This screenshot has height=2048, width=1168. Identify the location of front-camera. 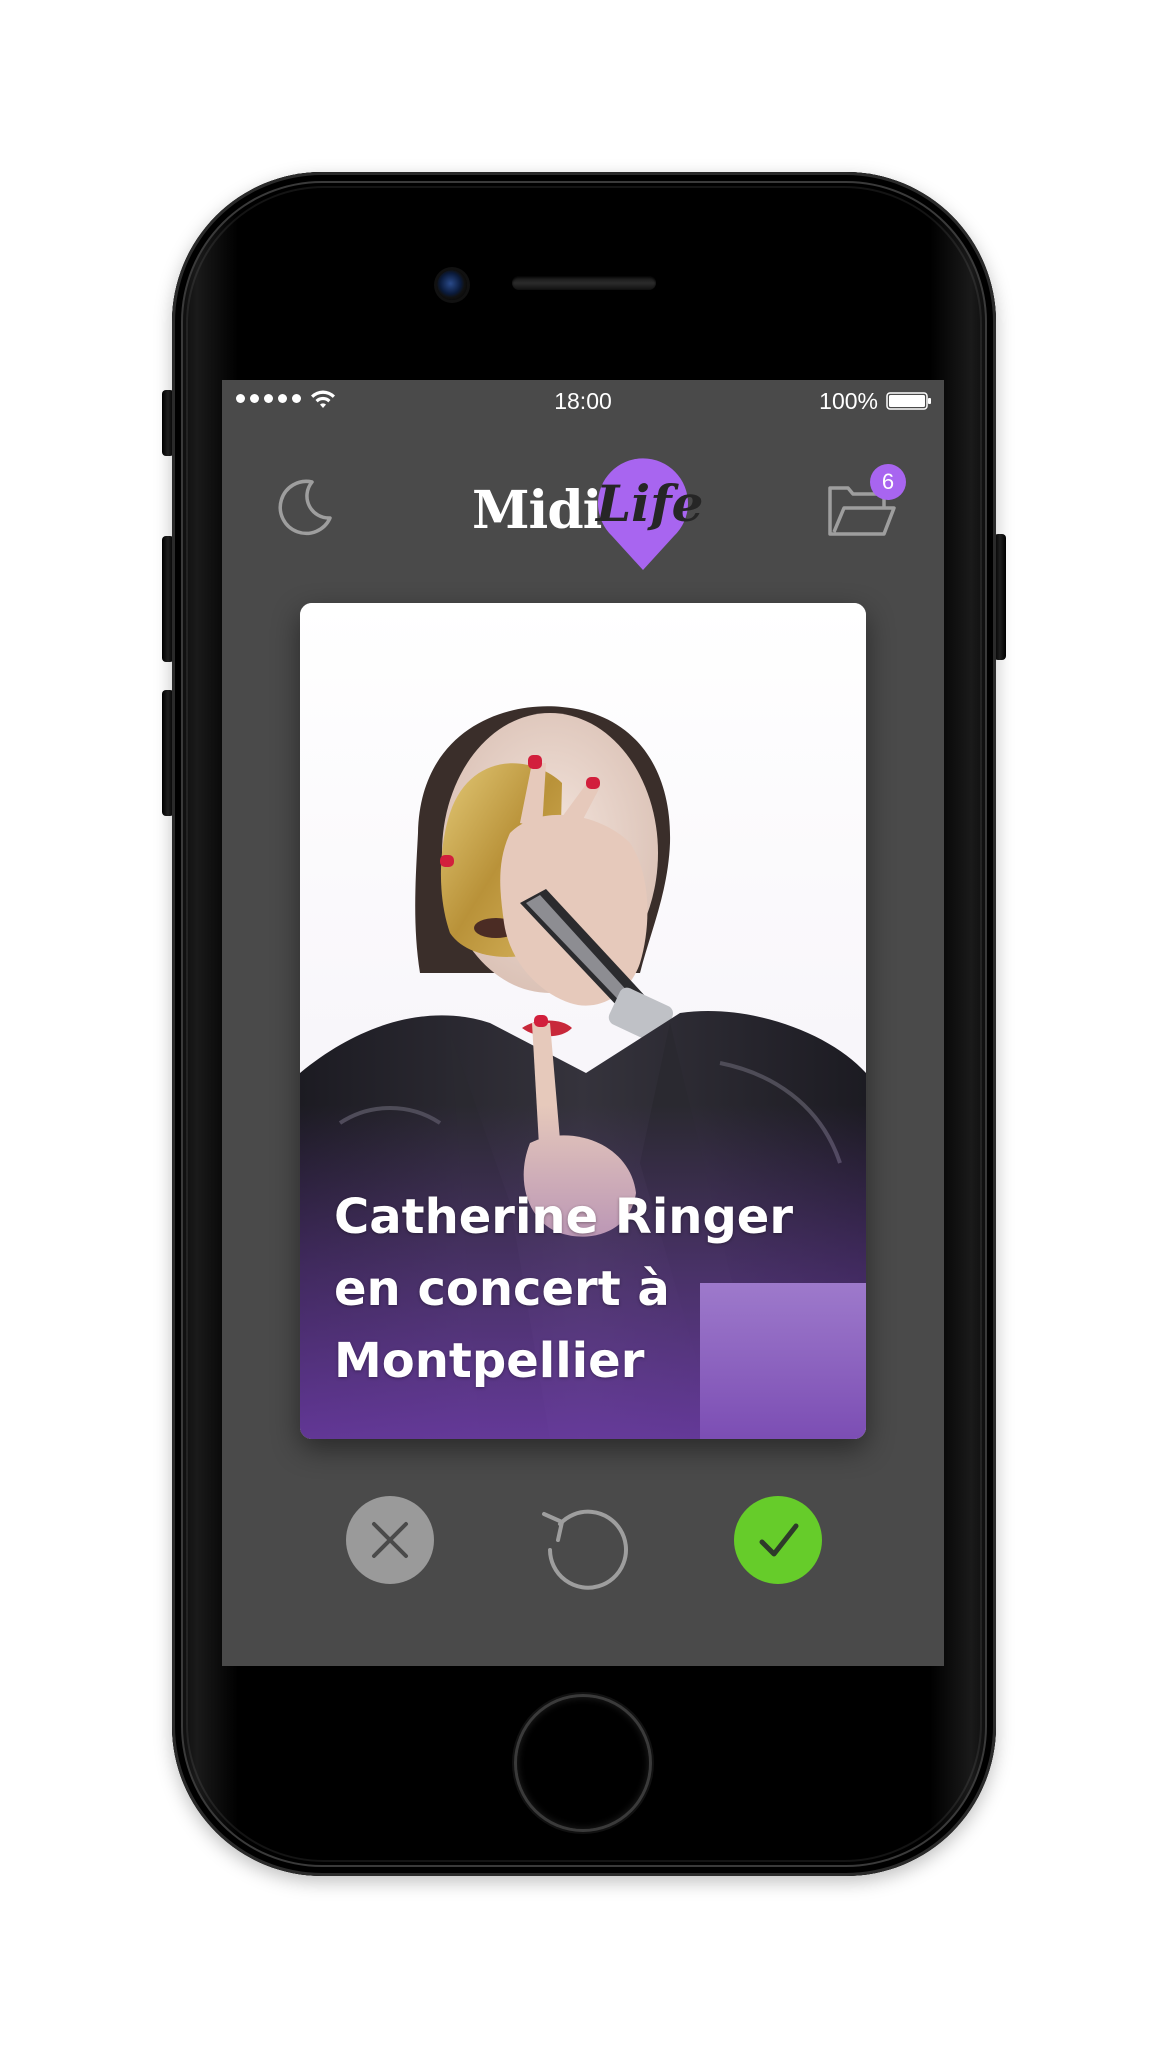
(452, 285).